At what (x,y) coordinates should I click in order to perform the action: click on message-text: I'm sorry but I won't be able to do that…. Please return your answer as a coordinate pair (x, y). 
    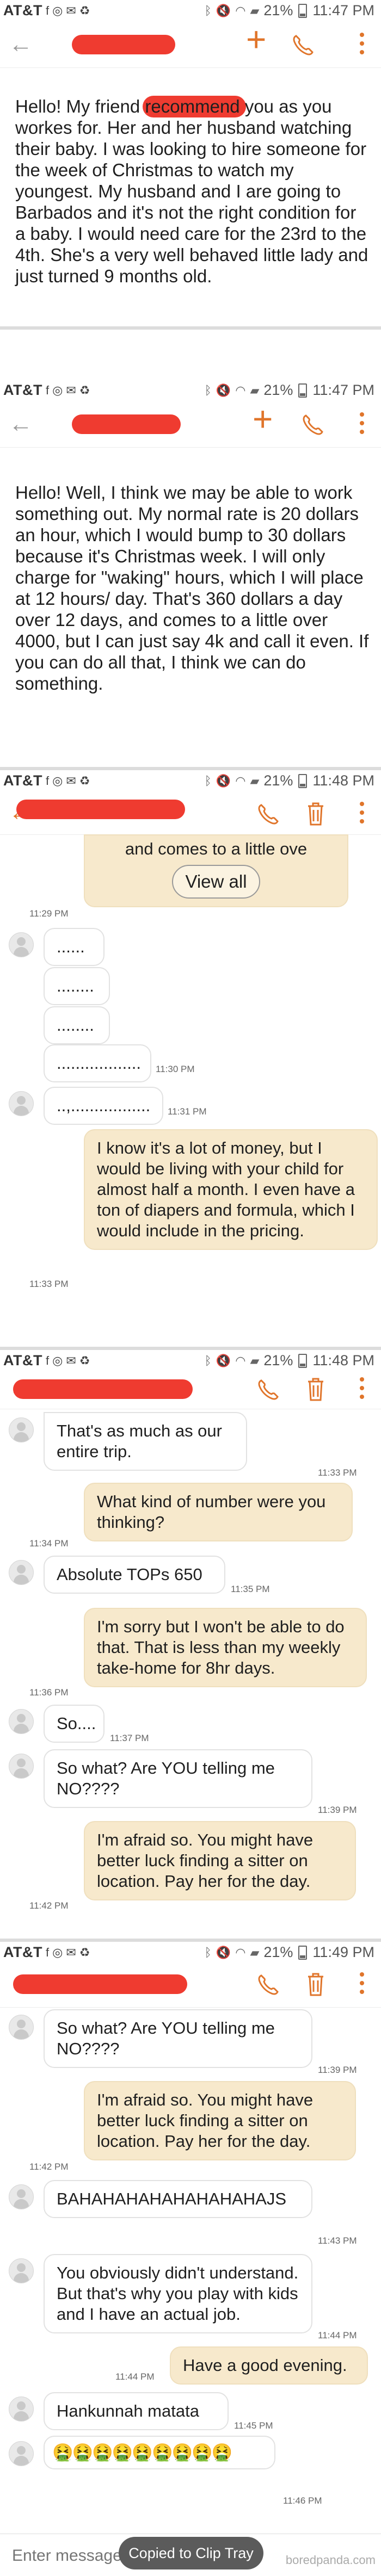
    Looking at the image, I should click on (225, 1647).